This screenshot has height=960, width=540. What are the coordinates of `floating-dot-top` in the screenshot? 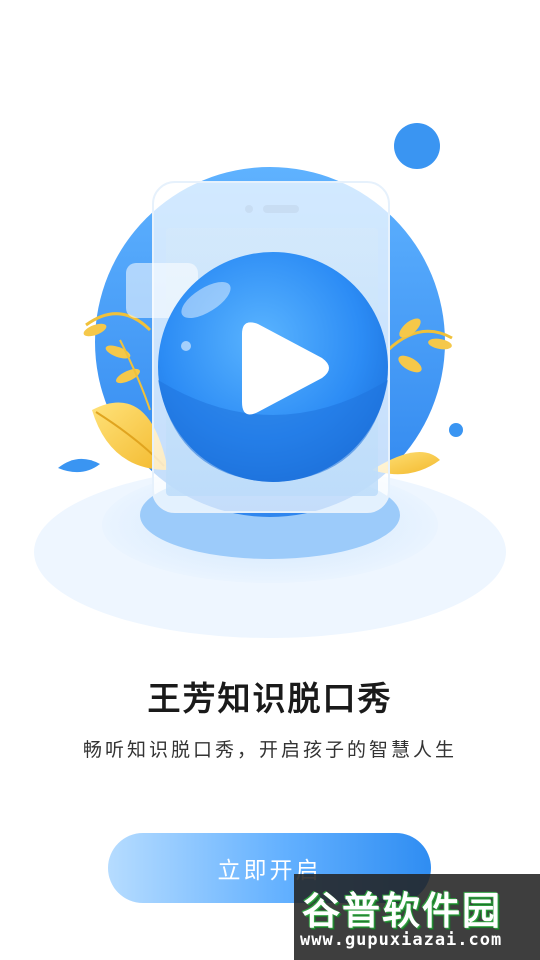 It's located at (417, 146).